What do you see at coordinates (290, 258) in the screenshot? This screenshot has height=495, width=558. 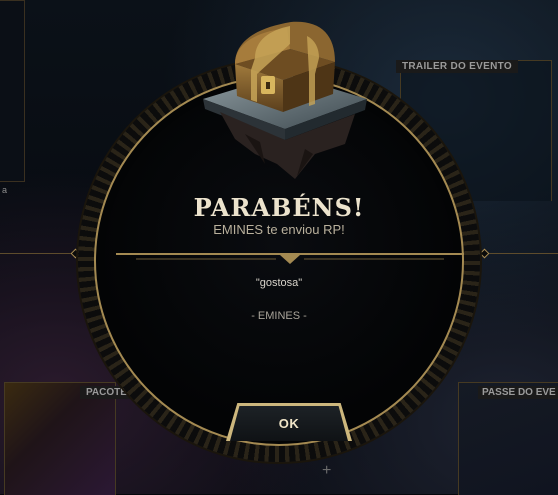 I see `dialog-divider` at bounding box center [290, 258].